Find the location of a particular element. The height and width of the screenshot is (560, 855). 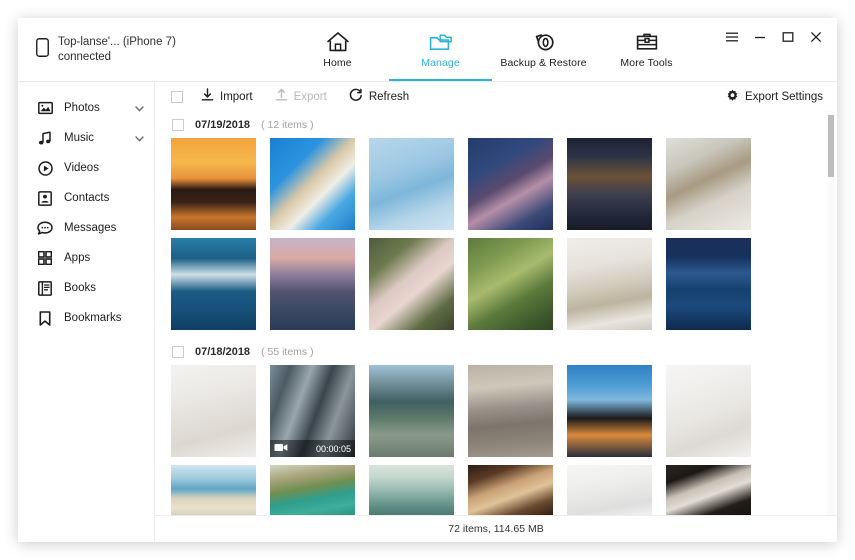

sidebar-item-messages: Messages is located at coordinates (86, 228).